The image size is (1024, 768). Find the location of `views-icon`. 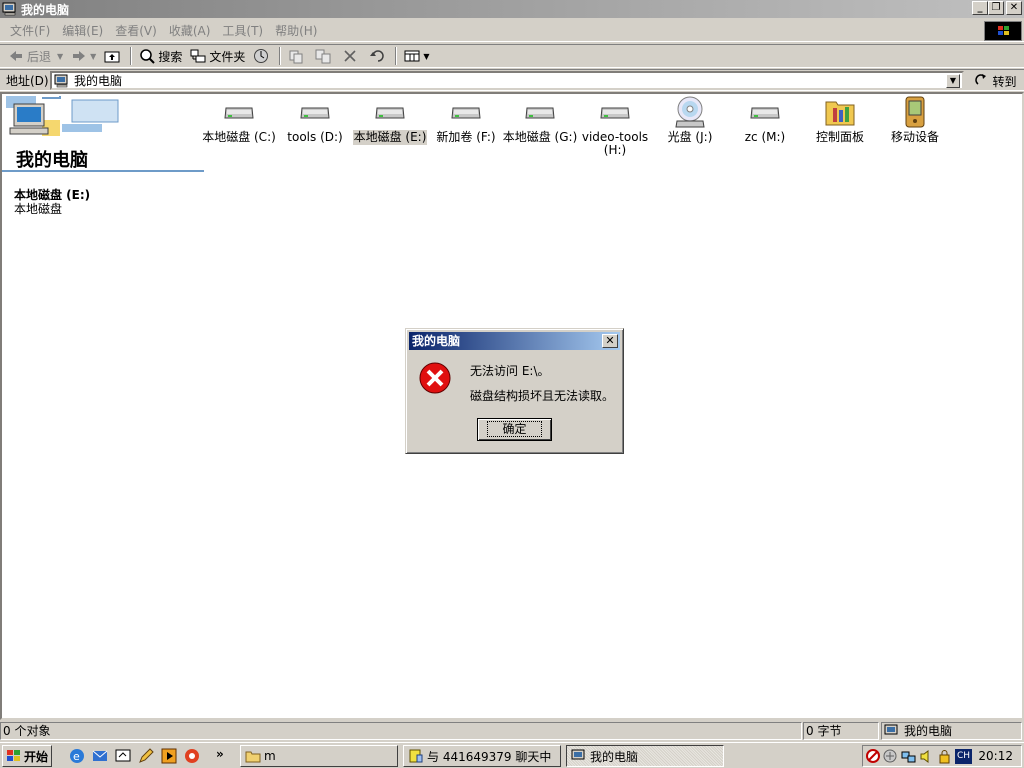

views-icon is located at coordinates (412, 56).